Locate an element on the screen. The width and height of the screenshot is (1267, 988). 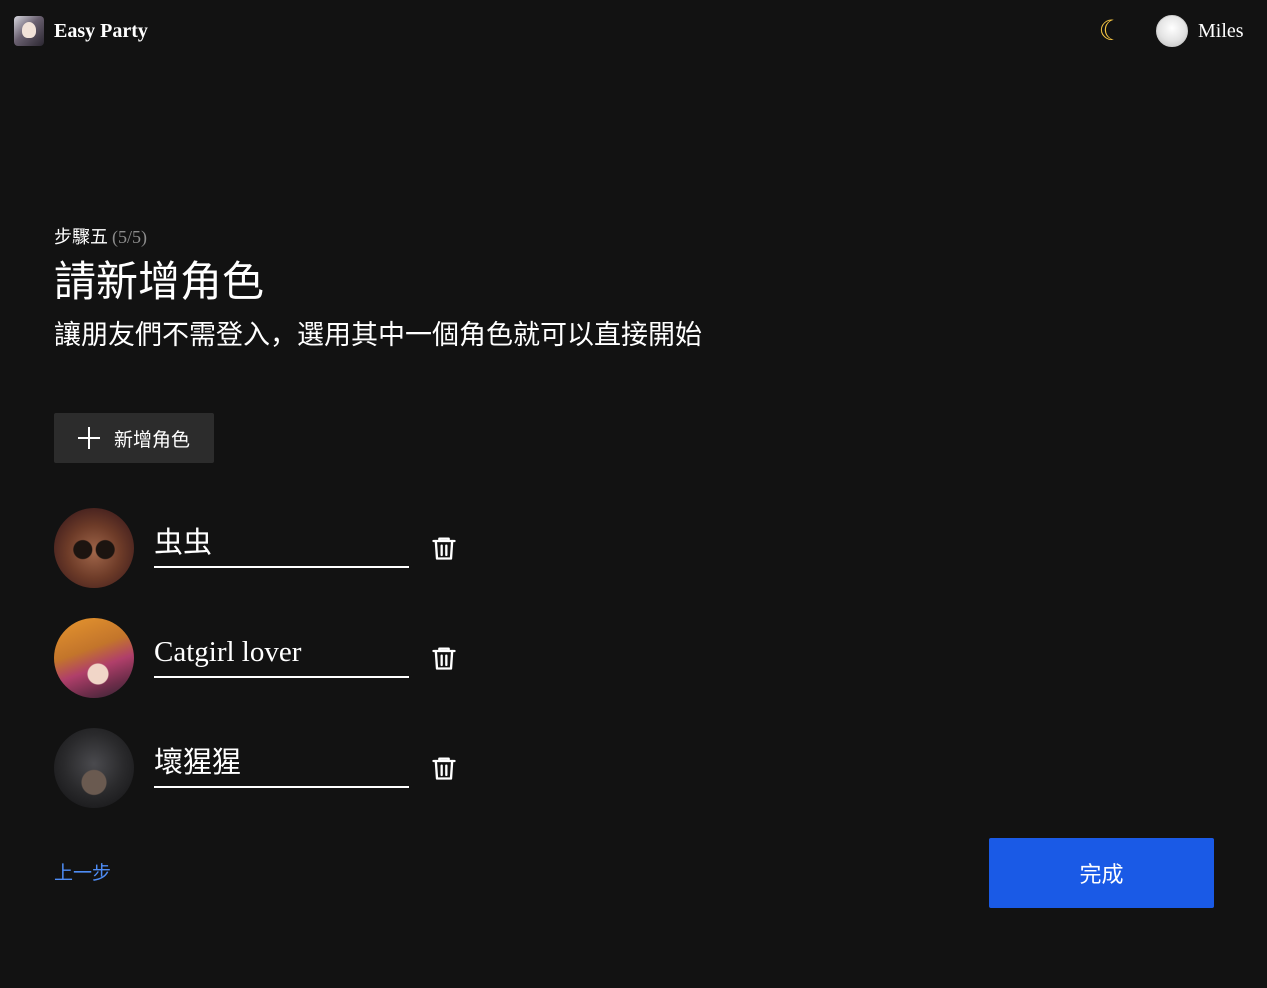
role-row: 虫虫 is located at coordinates (264, 548).